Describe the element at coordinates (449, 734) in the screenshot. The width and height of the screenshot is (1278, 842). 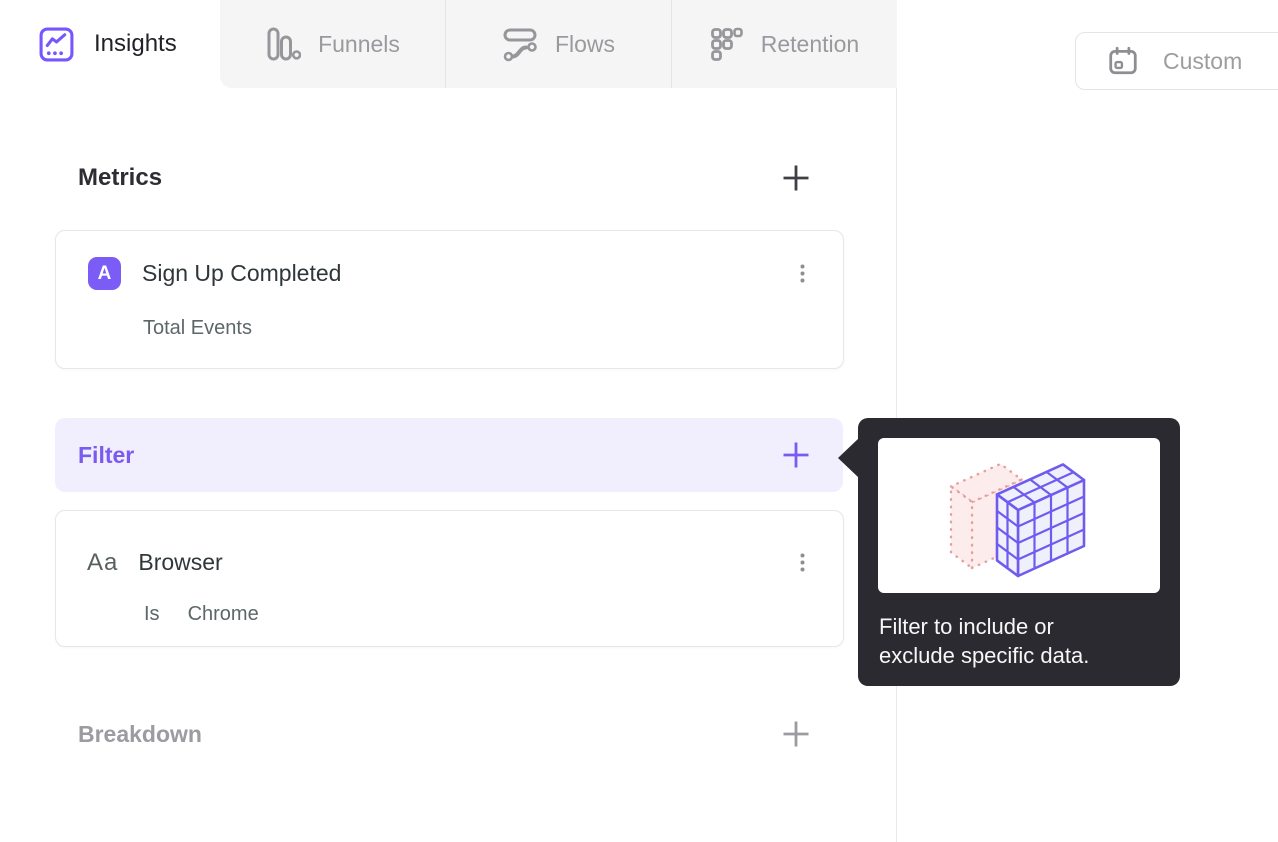
I see `breakdown-section-header: Breakdown` at that location.